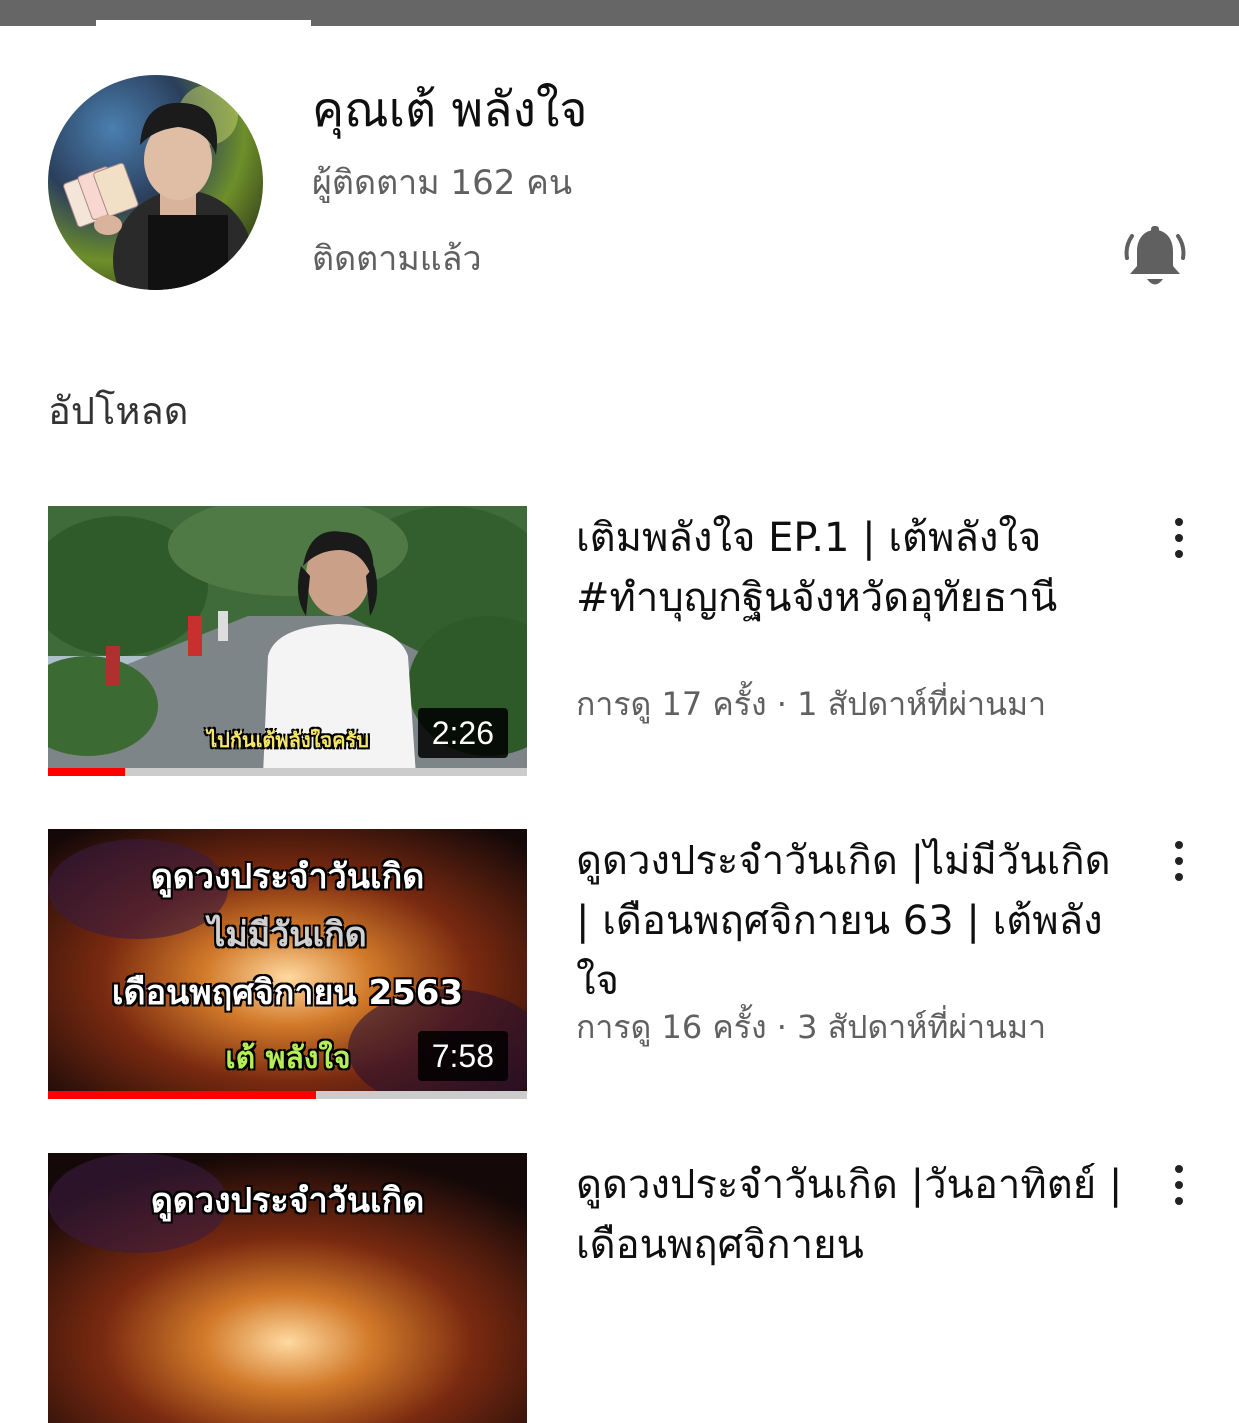 Image resolution: width=1239 pixels, height=1423 pixels. What do you see at coordinates (287, 993) in the screenshot?
I see `thumbnail-line: เดือนพฤศจิกายน 2563` at bounding box center [287, 993].